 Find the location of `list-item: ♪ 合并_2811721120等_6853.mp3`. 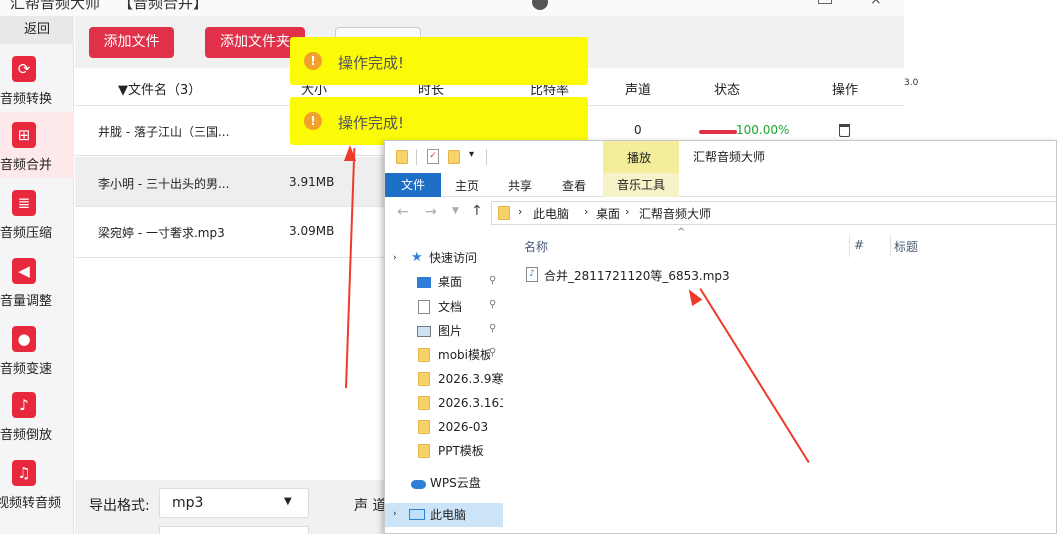

list-item: ♪ 合并_2811721120等_6853.mp3 is located at coordinates (672, 275).